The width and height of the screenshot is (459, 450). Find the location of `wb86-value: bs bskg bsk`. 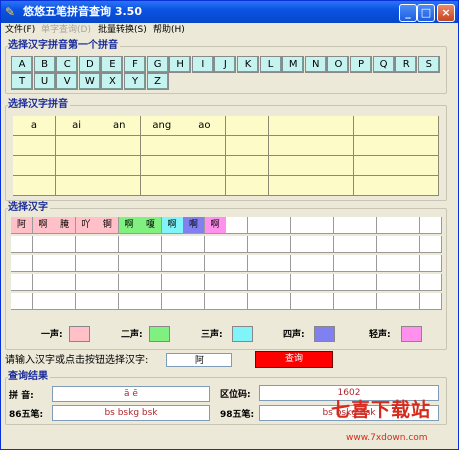

wb86-value: bs bskg bsk is located at coordinates (131, 413).